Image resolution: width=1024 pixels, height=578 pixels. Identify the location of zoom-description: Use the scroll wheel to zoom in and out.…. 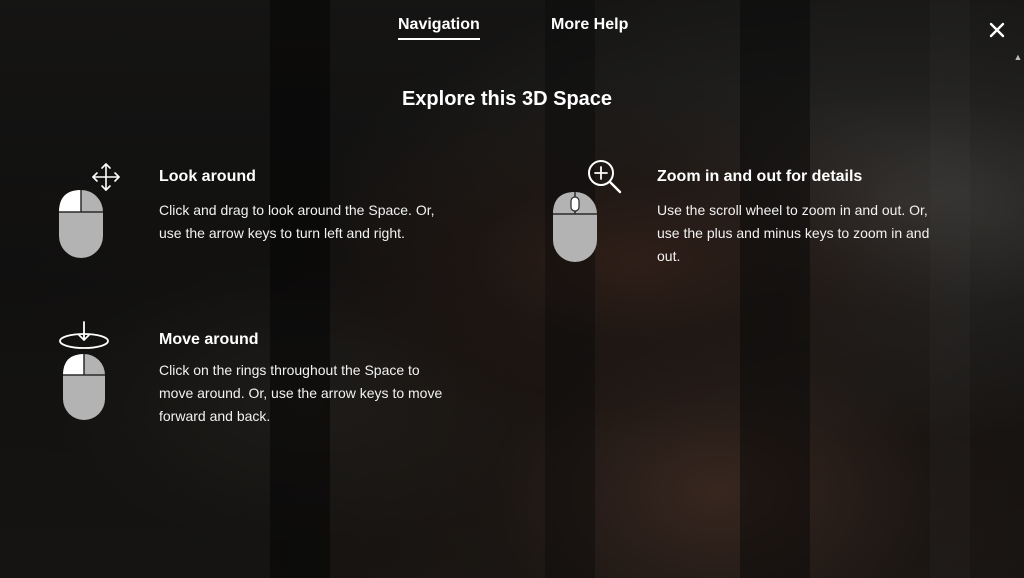
(793, 233).